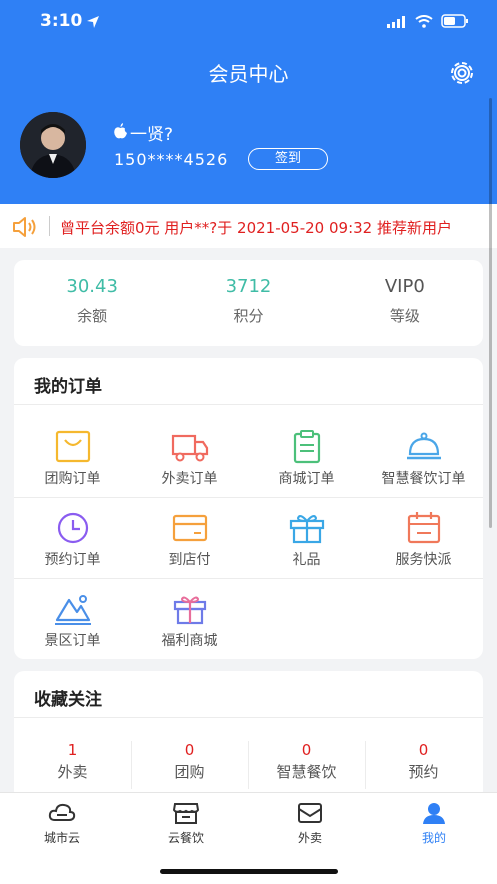 The height and width of the screenshot is (884, 497). I want to click on notice-bar: 曾平台余额0元 用户**?于 2021-05-20 09:32 推荐新用户, so click(248, 226).